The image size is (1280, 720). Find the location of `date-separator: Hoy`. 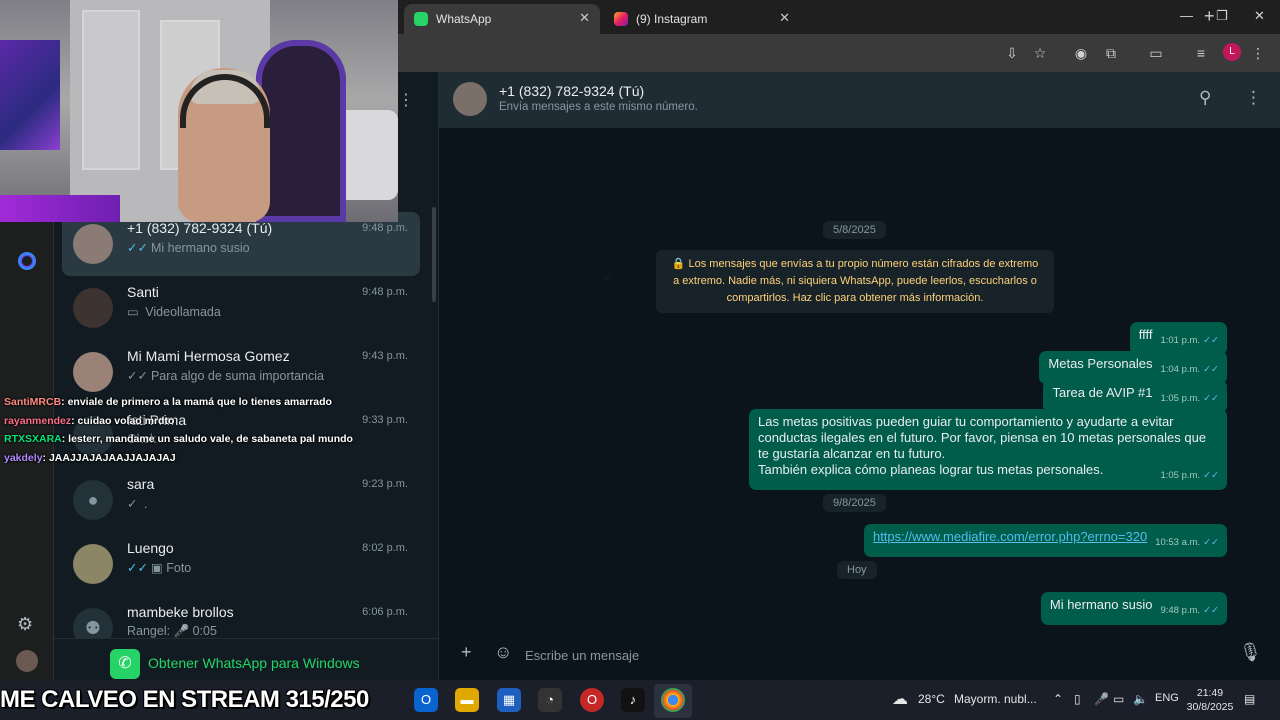

date-separator: Hoy is located at coordinates (857, 570).